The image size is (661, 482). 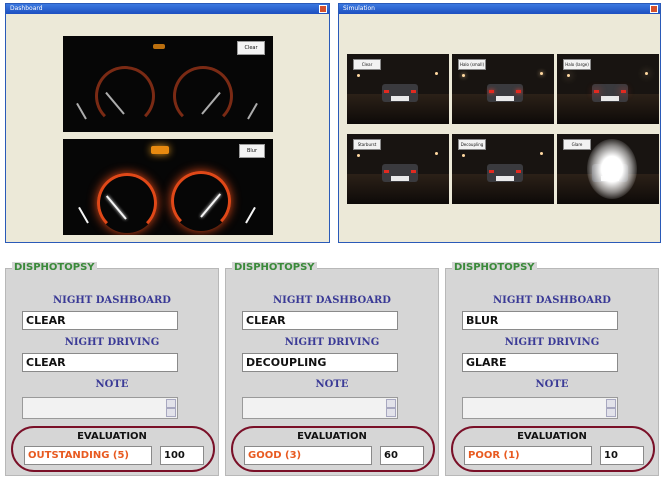 What do you see at coordinates (472, 64) in the screenshot?
I see `thumb-label: Halo (small)` at bounding box center [472, 64].